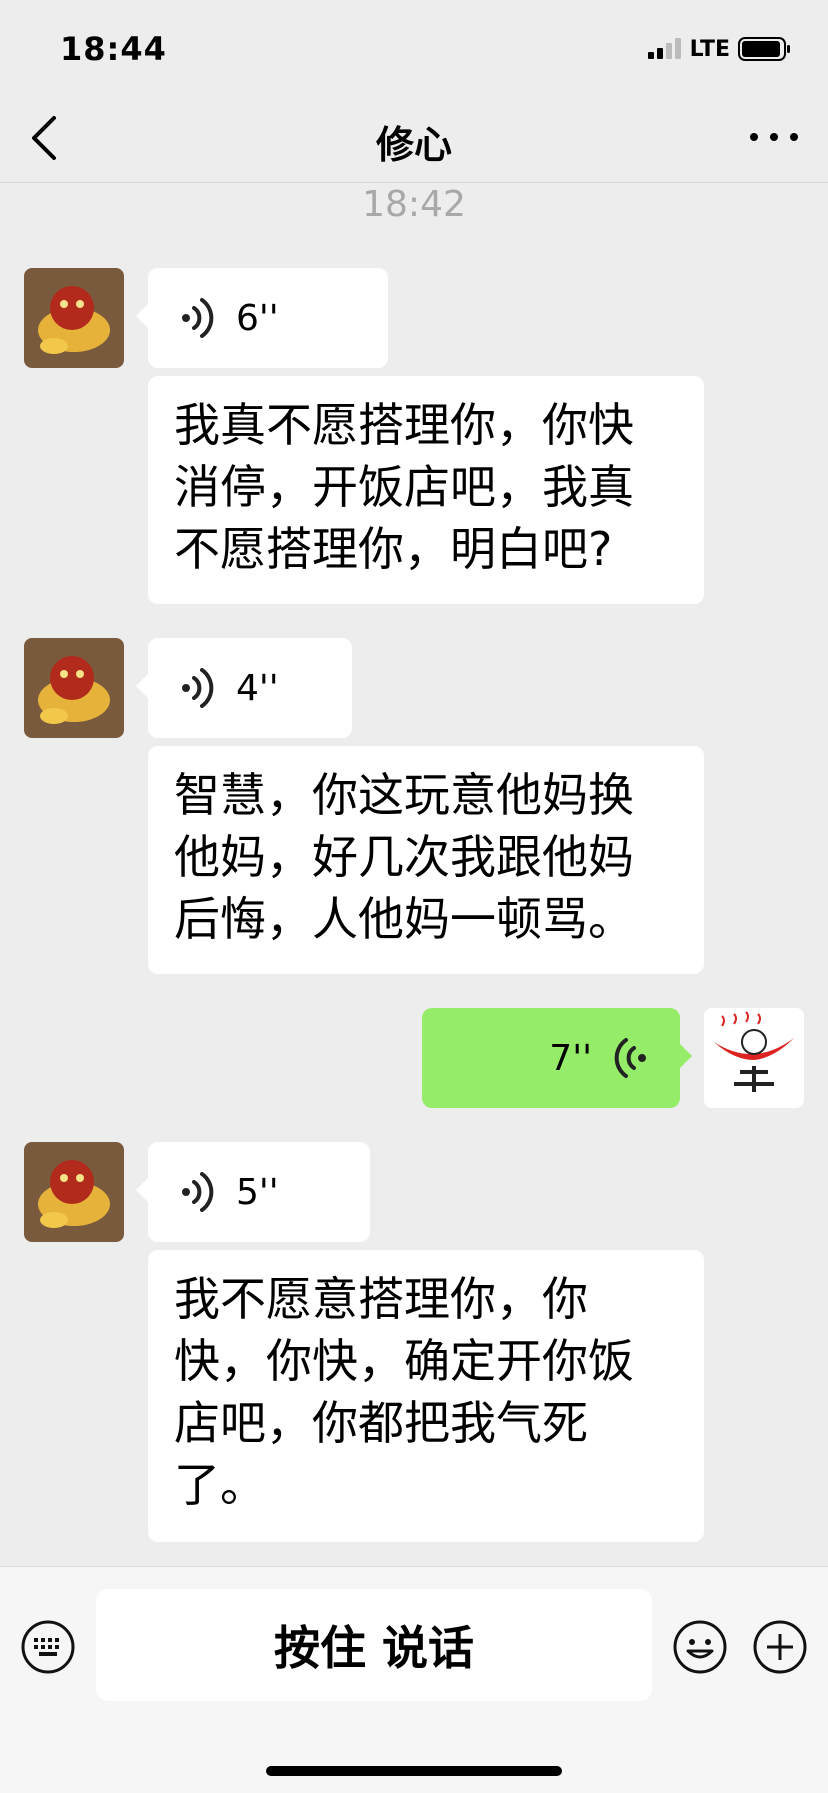 This screenshot has height=1793, width=828. Describe the element at coordinates (570, 1058) in the screenshot. I see `voice-duration: 7''` at that location.